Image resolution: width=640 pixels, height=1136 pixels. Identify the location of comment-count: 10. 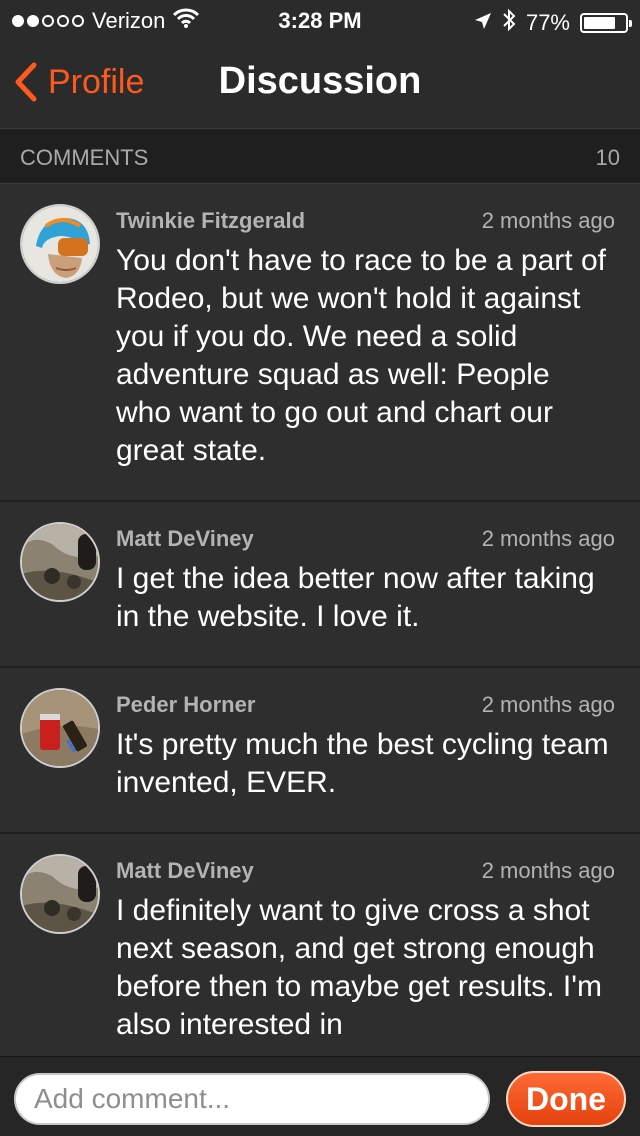
(607, 157).